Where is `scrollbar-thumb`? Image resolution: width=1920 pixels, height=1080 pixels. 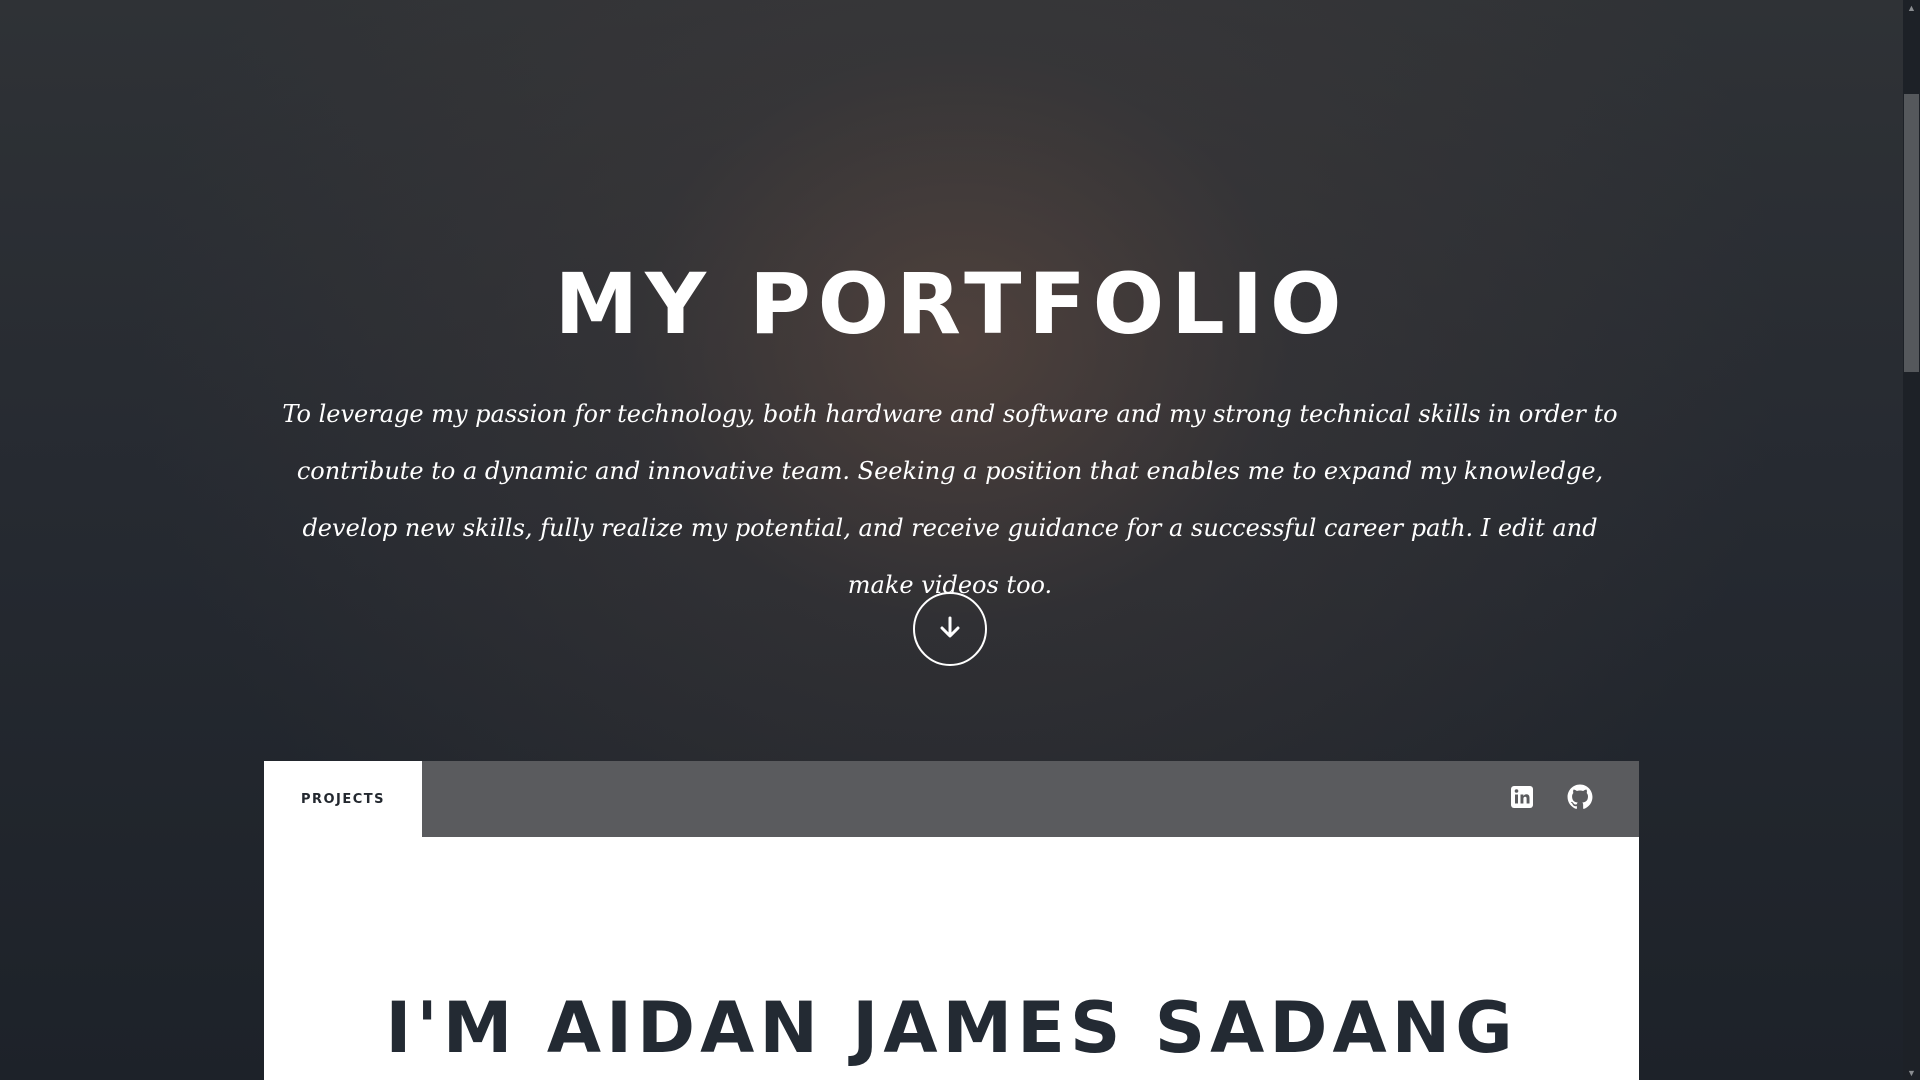 scrollbar-thumb is located at coordinates (1911, 233).